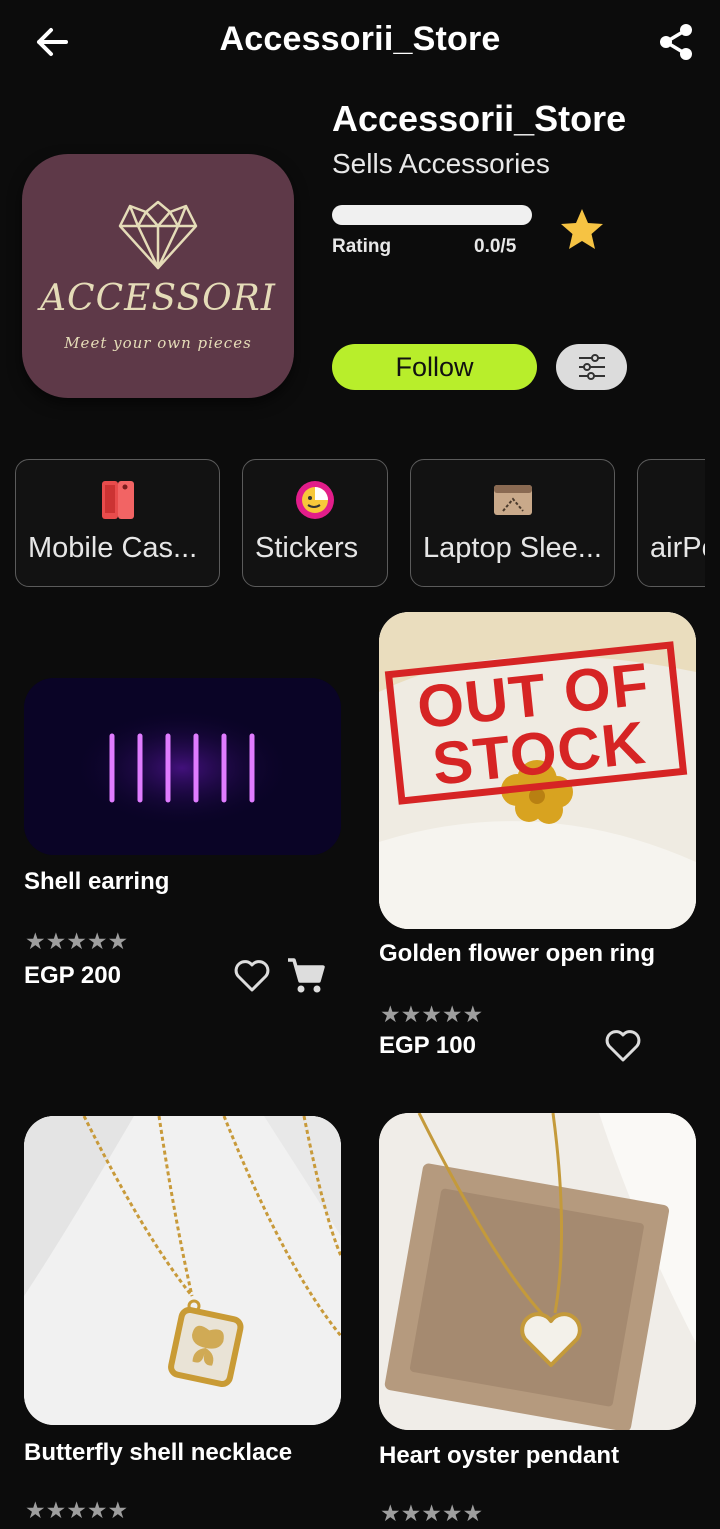  Describe the element at coordinates (158, 298) in the screenshot. I see `logo-wordmark: ACCESSORI` at that location.